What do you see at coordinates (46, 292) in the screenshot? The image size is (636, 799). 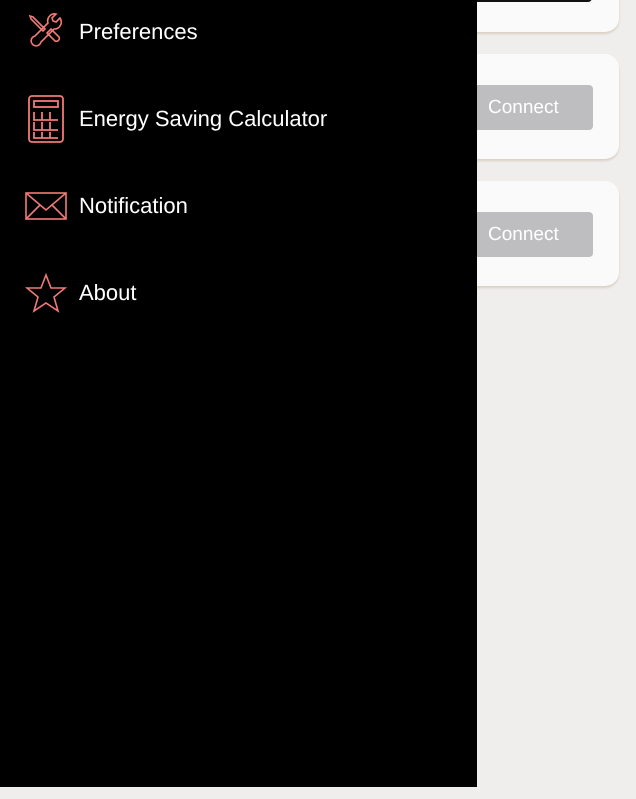 I see `star-icon` at bounding box center [46, 292].